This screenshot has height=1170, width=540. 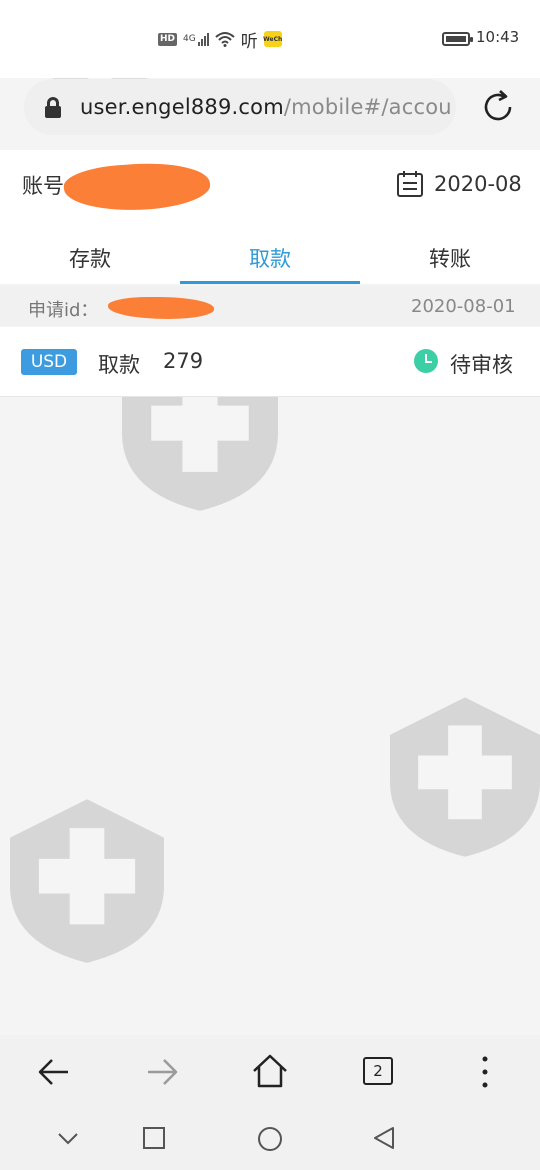 I want to click on triangle-back-icon, so click(x=384, y=1138).